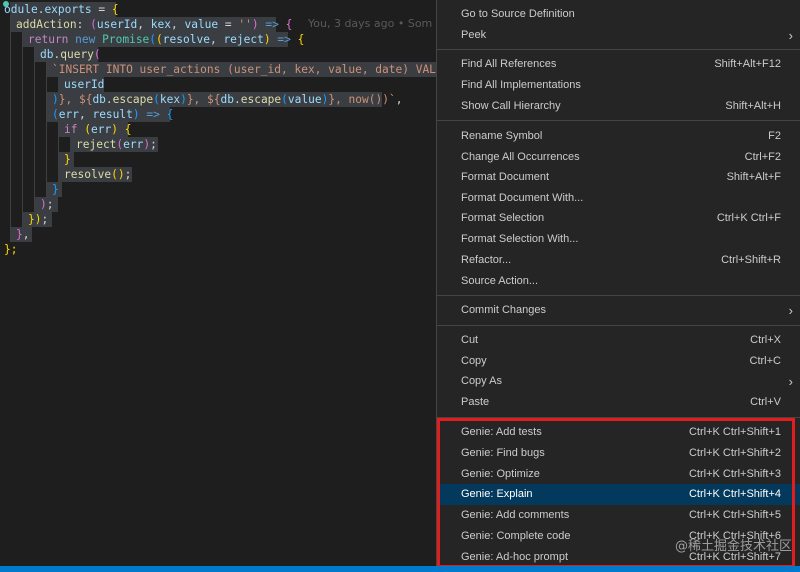  Describe the element at coordinates (505, 177) in the screenshot. I see `menu-item-label: Format Document` at that location.